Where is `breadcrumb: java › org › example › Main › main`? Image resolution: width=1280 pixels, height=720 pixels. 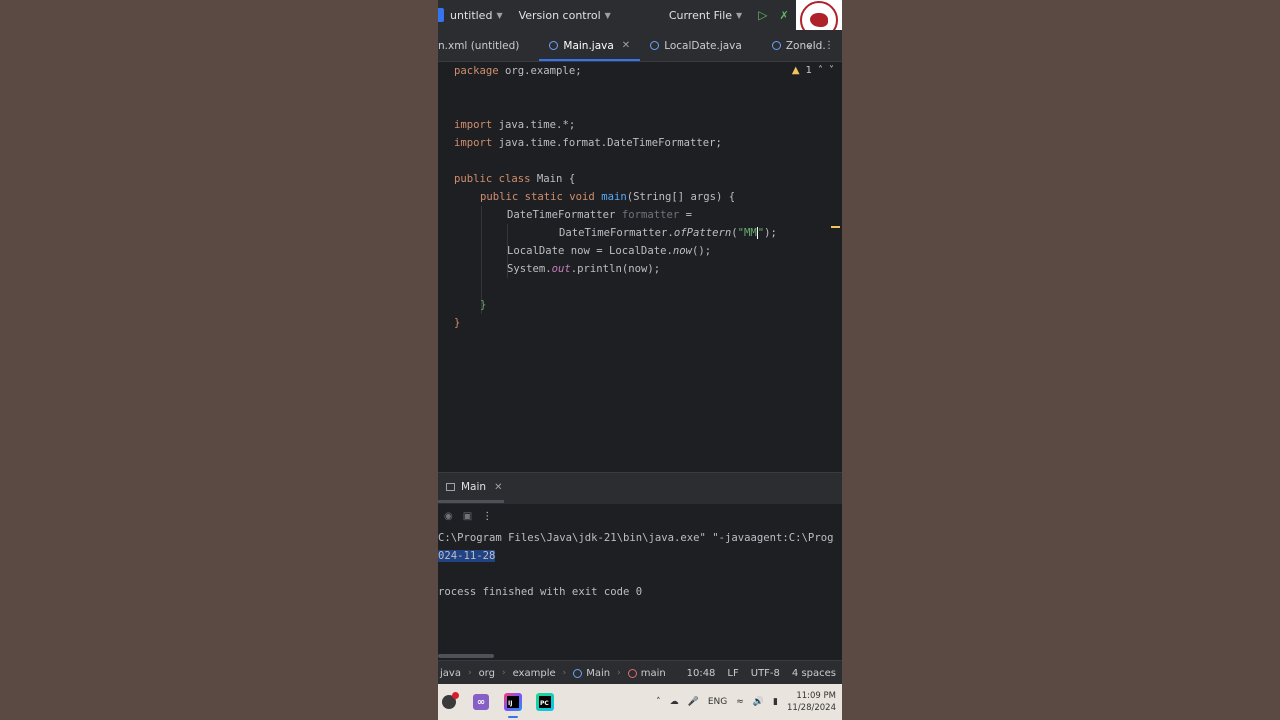 breadcrumb: java › org › example › Main › main is located at coordinates (553, 673).